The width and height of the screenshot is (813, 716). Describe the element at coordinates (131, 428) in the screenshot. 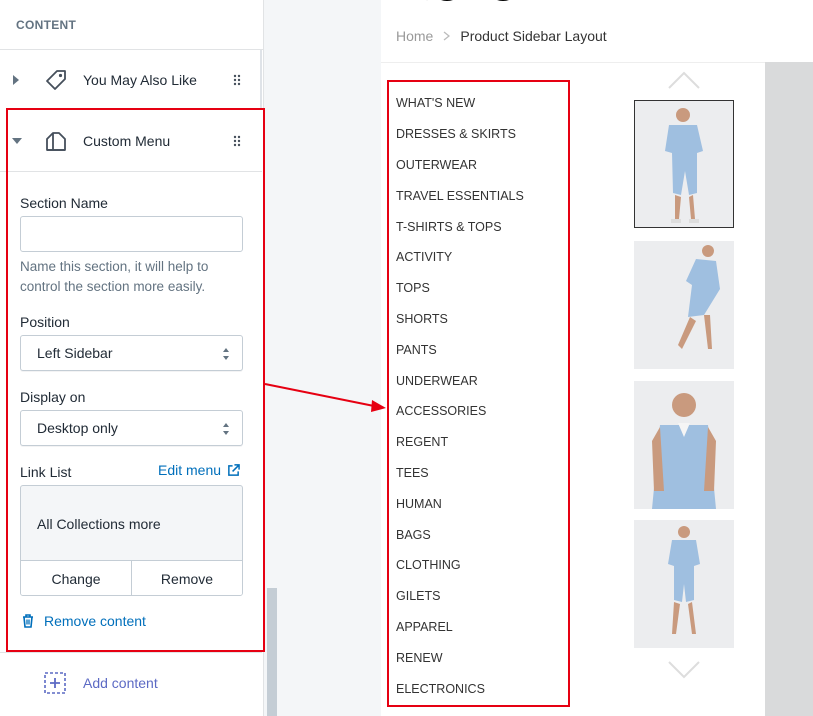

I see `display-on-select: Desktop only` at that location.